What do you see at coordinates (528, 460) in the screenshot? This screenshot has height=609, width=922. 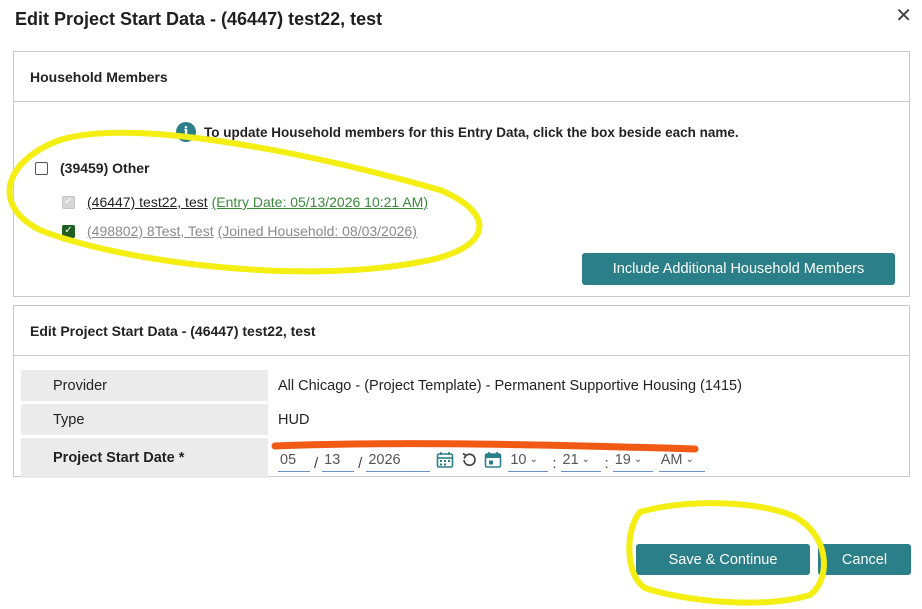 I see `hour-select: 10 ⌄` at bounding box center [528, 460].